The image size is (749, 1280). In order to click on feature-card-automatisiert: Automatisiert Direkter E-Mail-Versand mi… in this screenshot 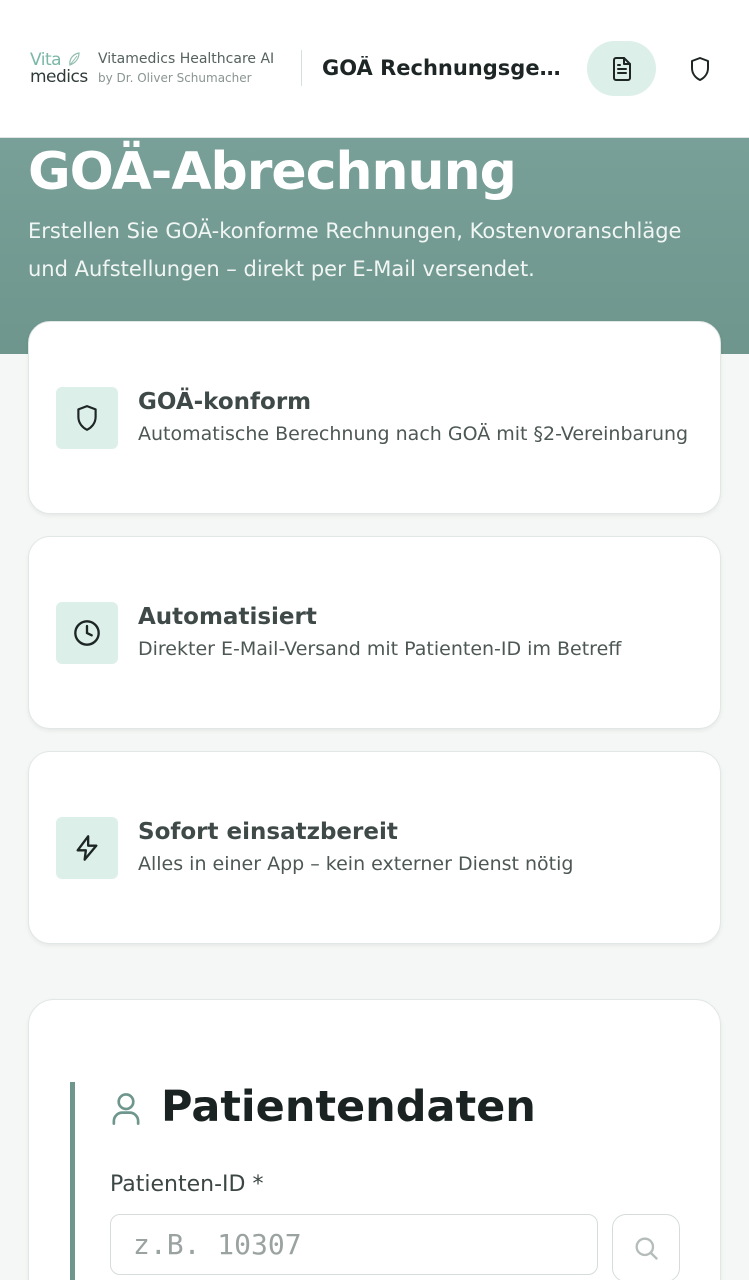, I will do `click(374, 632)`.